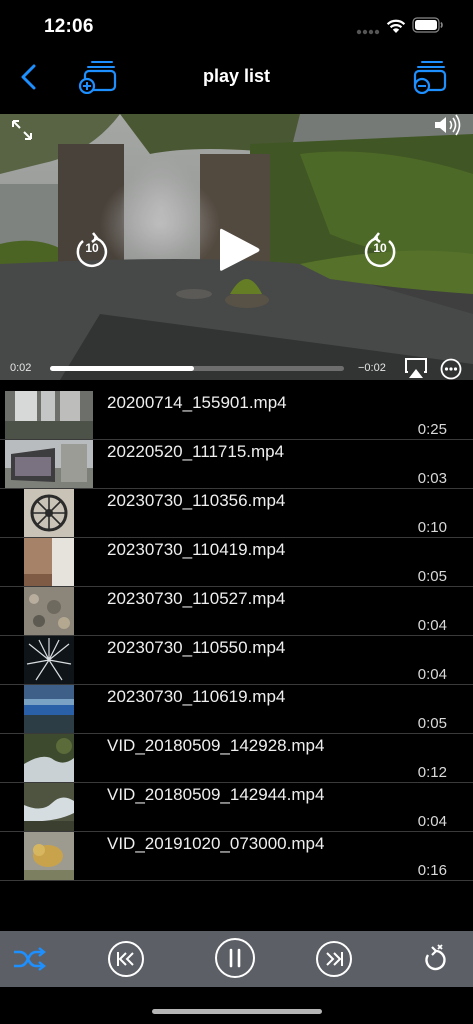 This screenshot has height=1024, width=473. I want to click on playlist-item: 20230730_110356.mp4 0:10, so click(236, 513).